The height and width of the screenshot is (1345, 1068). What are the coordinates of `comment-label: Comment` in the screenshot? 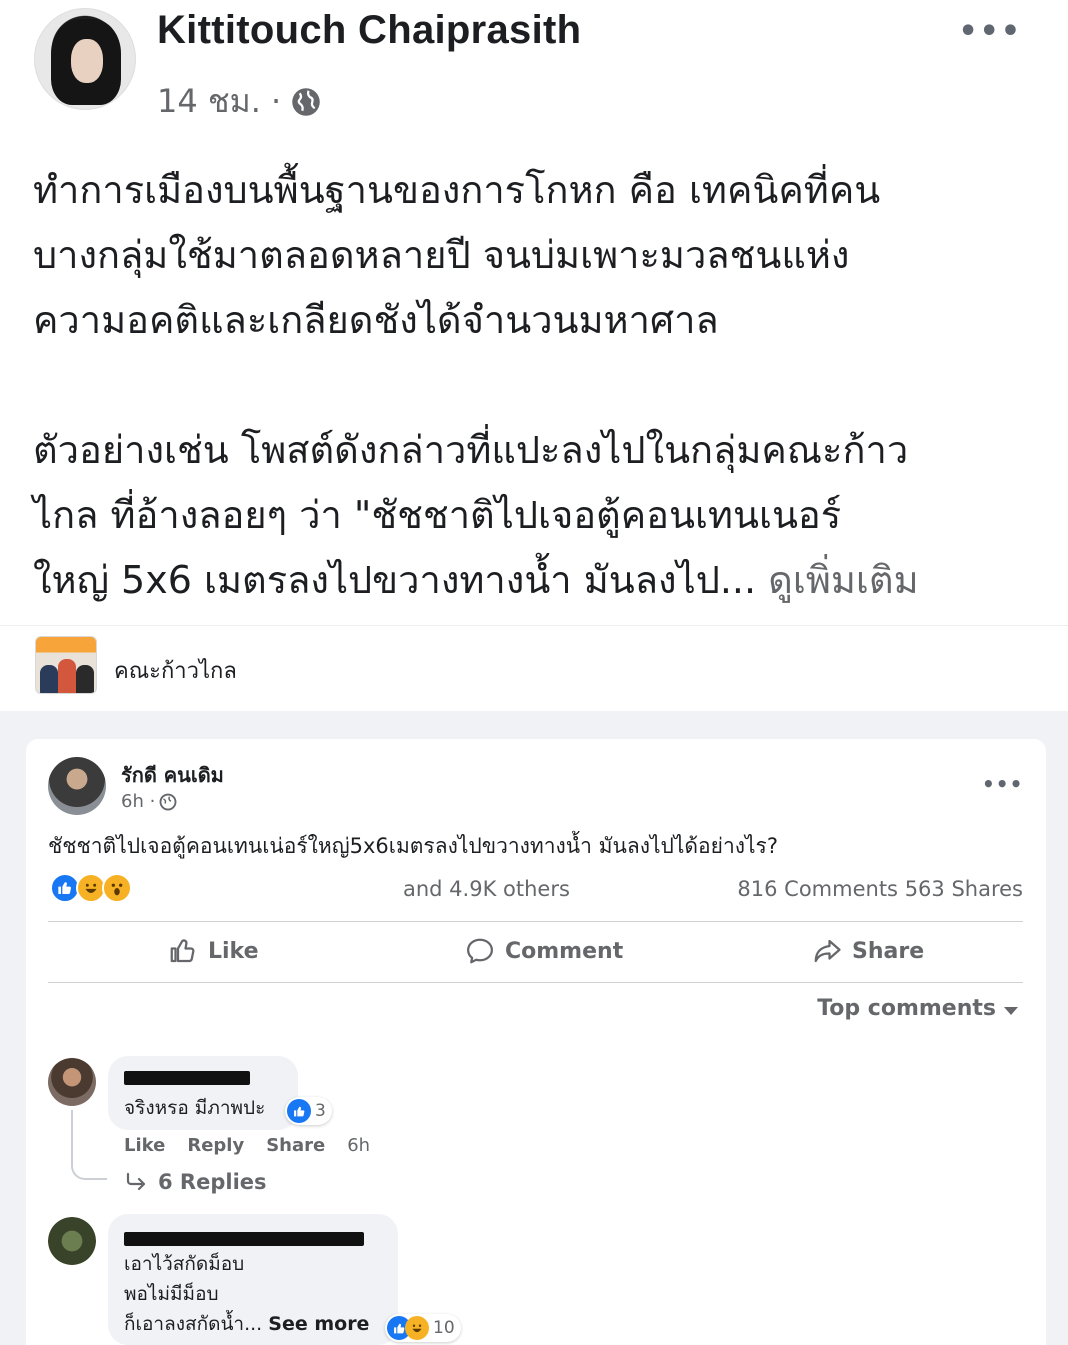 It's located at (564, 951).